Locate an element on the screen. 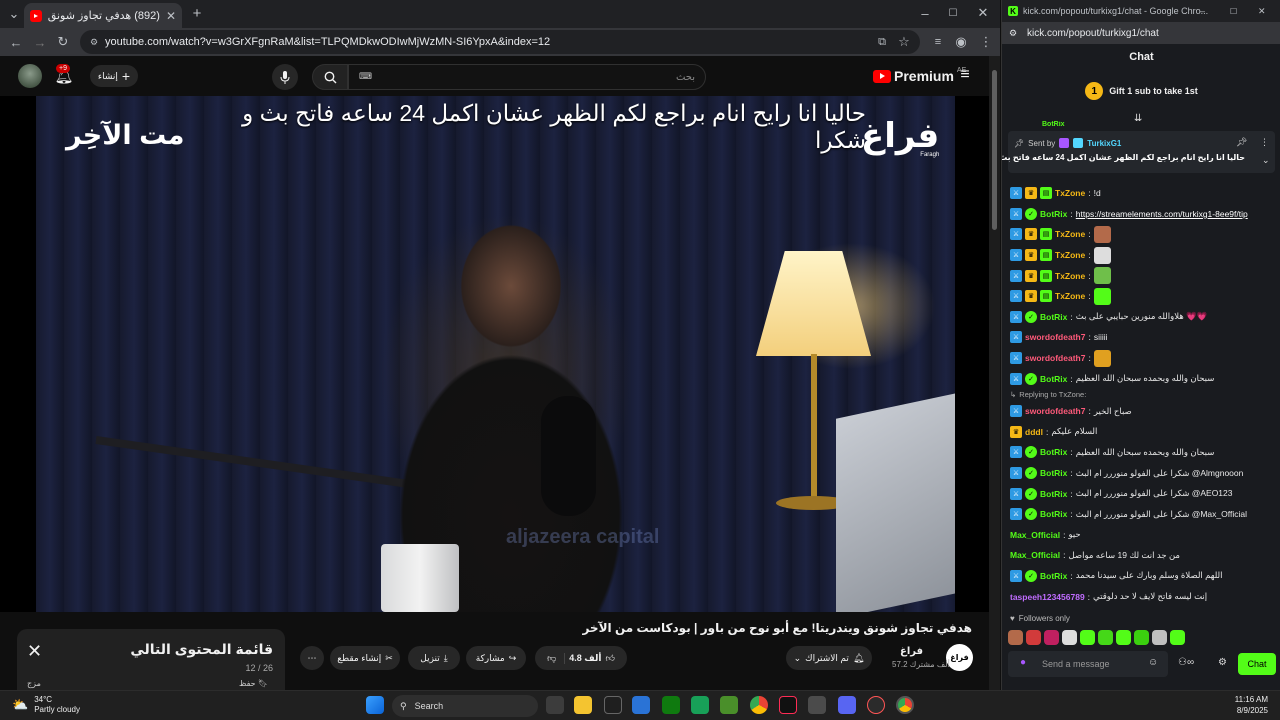  task-view-icon is located at coordinates (555, 705).